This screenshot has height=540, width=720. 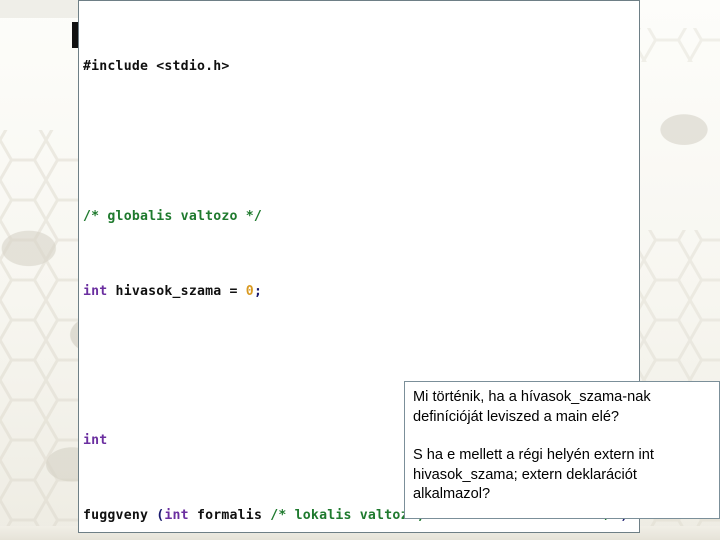 I want to click on code-token-identifier: hivasok_szama =, so click(x=176, y=291).